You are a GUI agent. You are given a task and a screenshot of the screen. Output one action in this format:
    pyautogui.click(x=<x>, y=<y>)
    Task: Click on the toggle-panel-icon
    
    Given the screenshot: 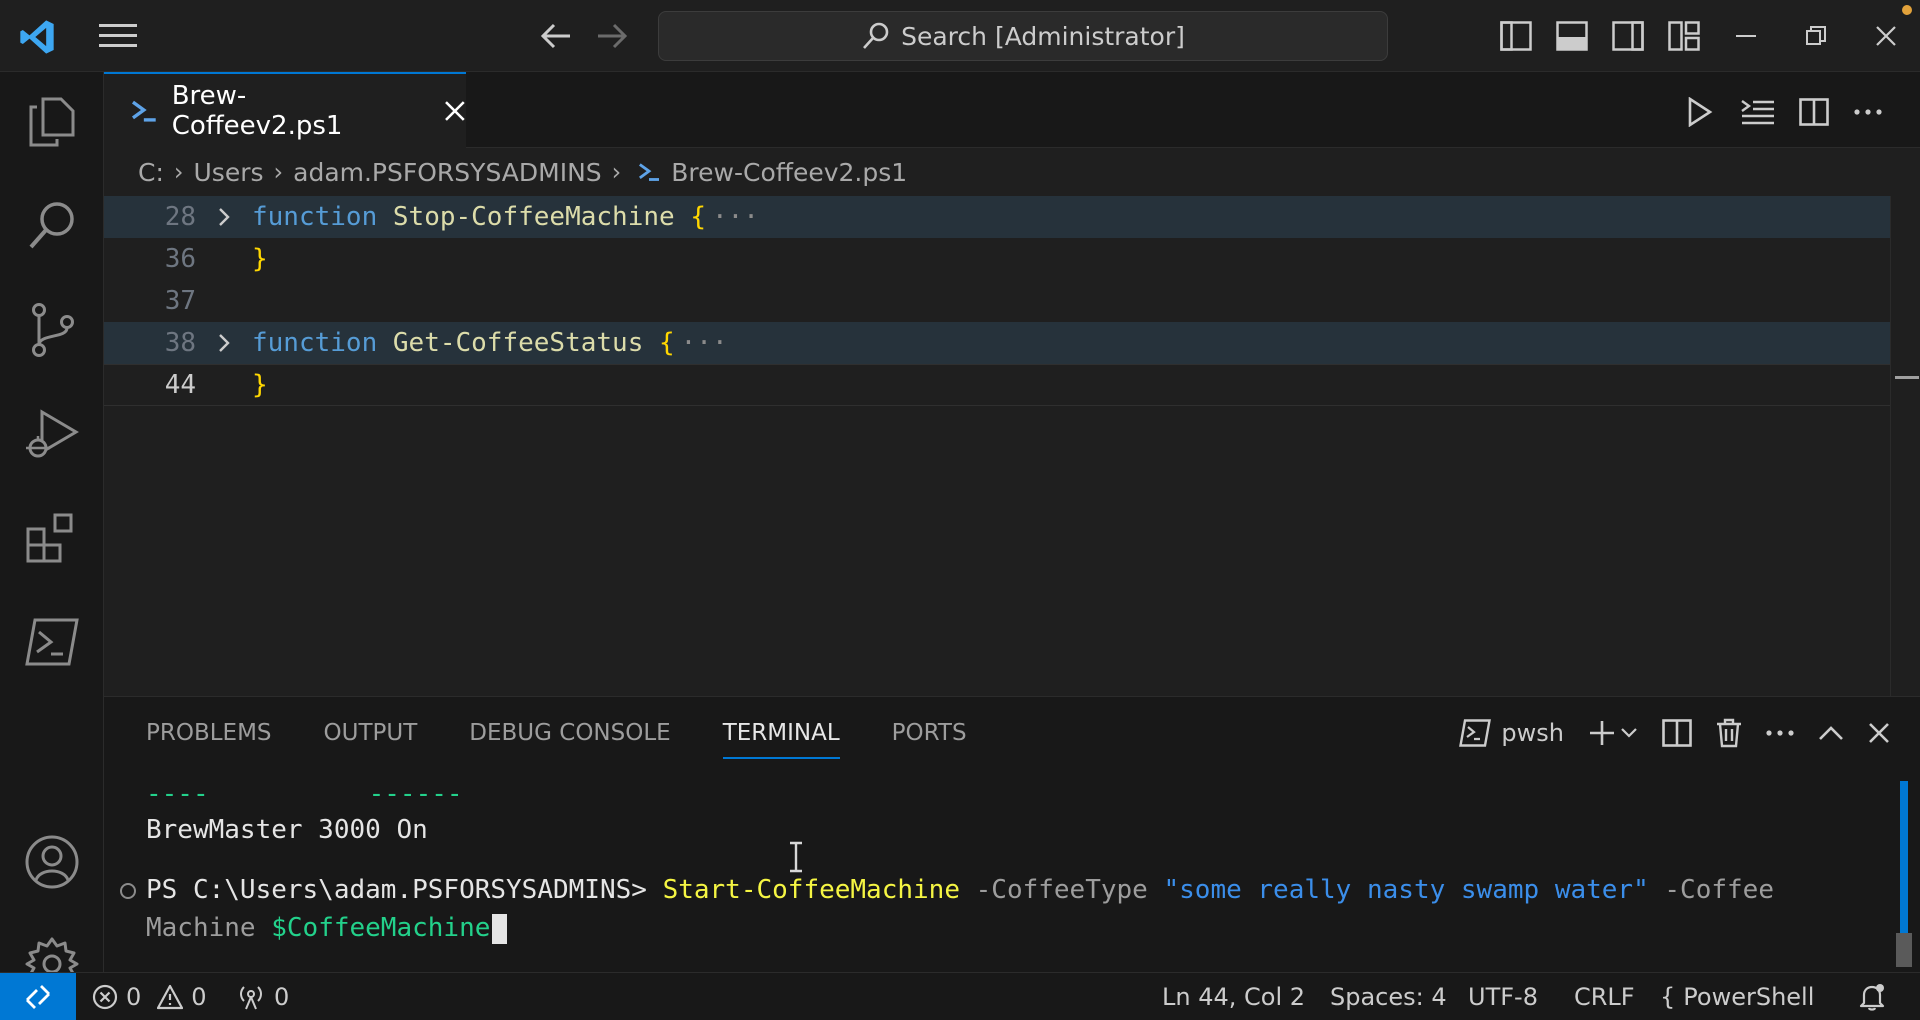 What is the action you would take?
    pyautogui.click(x=1572, y=36)
    